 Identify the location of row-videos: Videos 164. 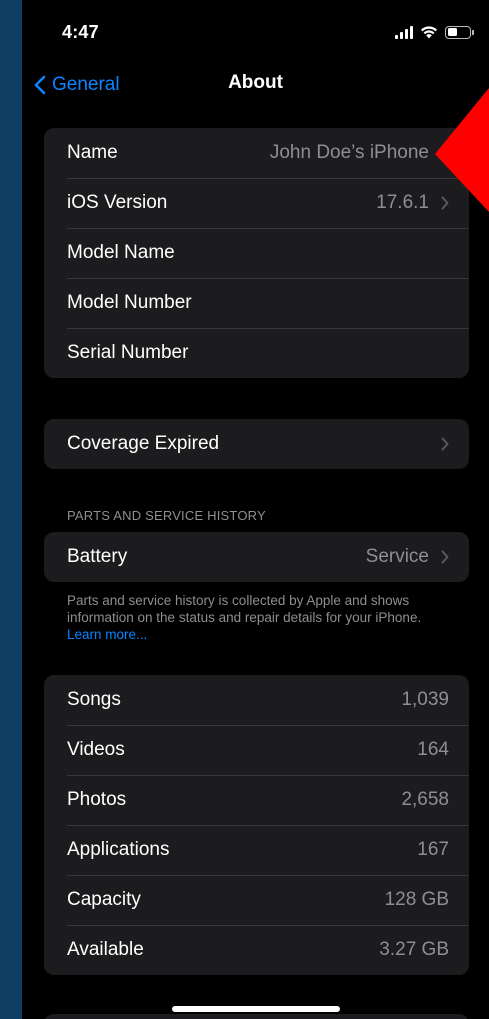
(256, 750).